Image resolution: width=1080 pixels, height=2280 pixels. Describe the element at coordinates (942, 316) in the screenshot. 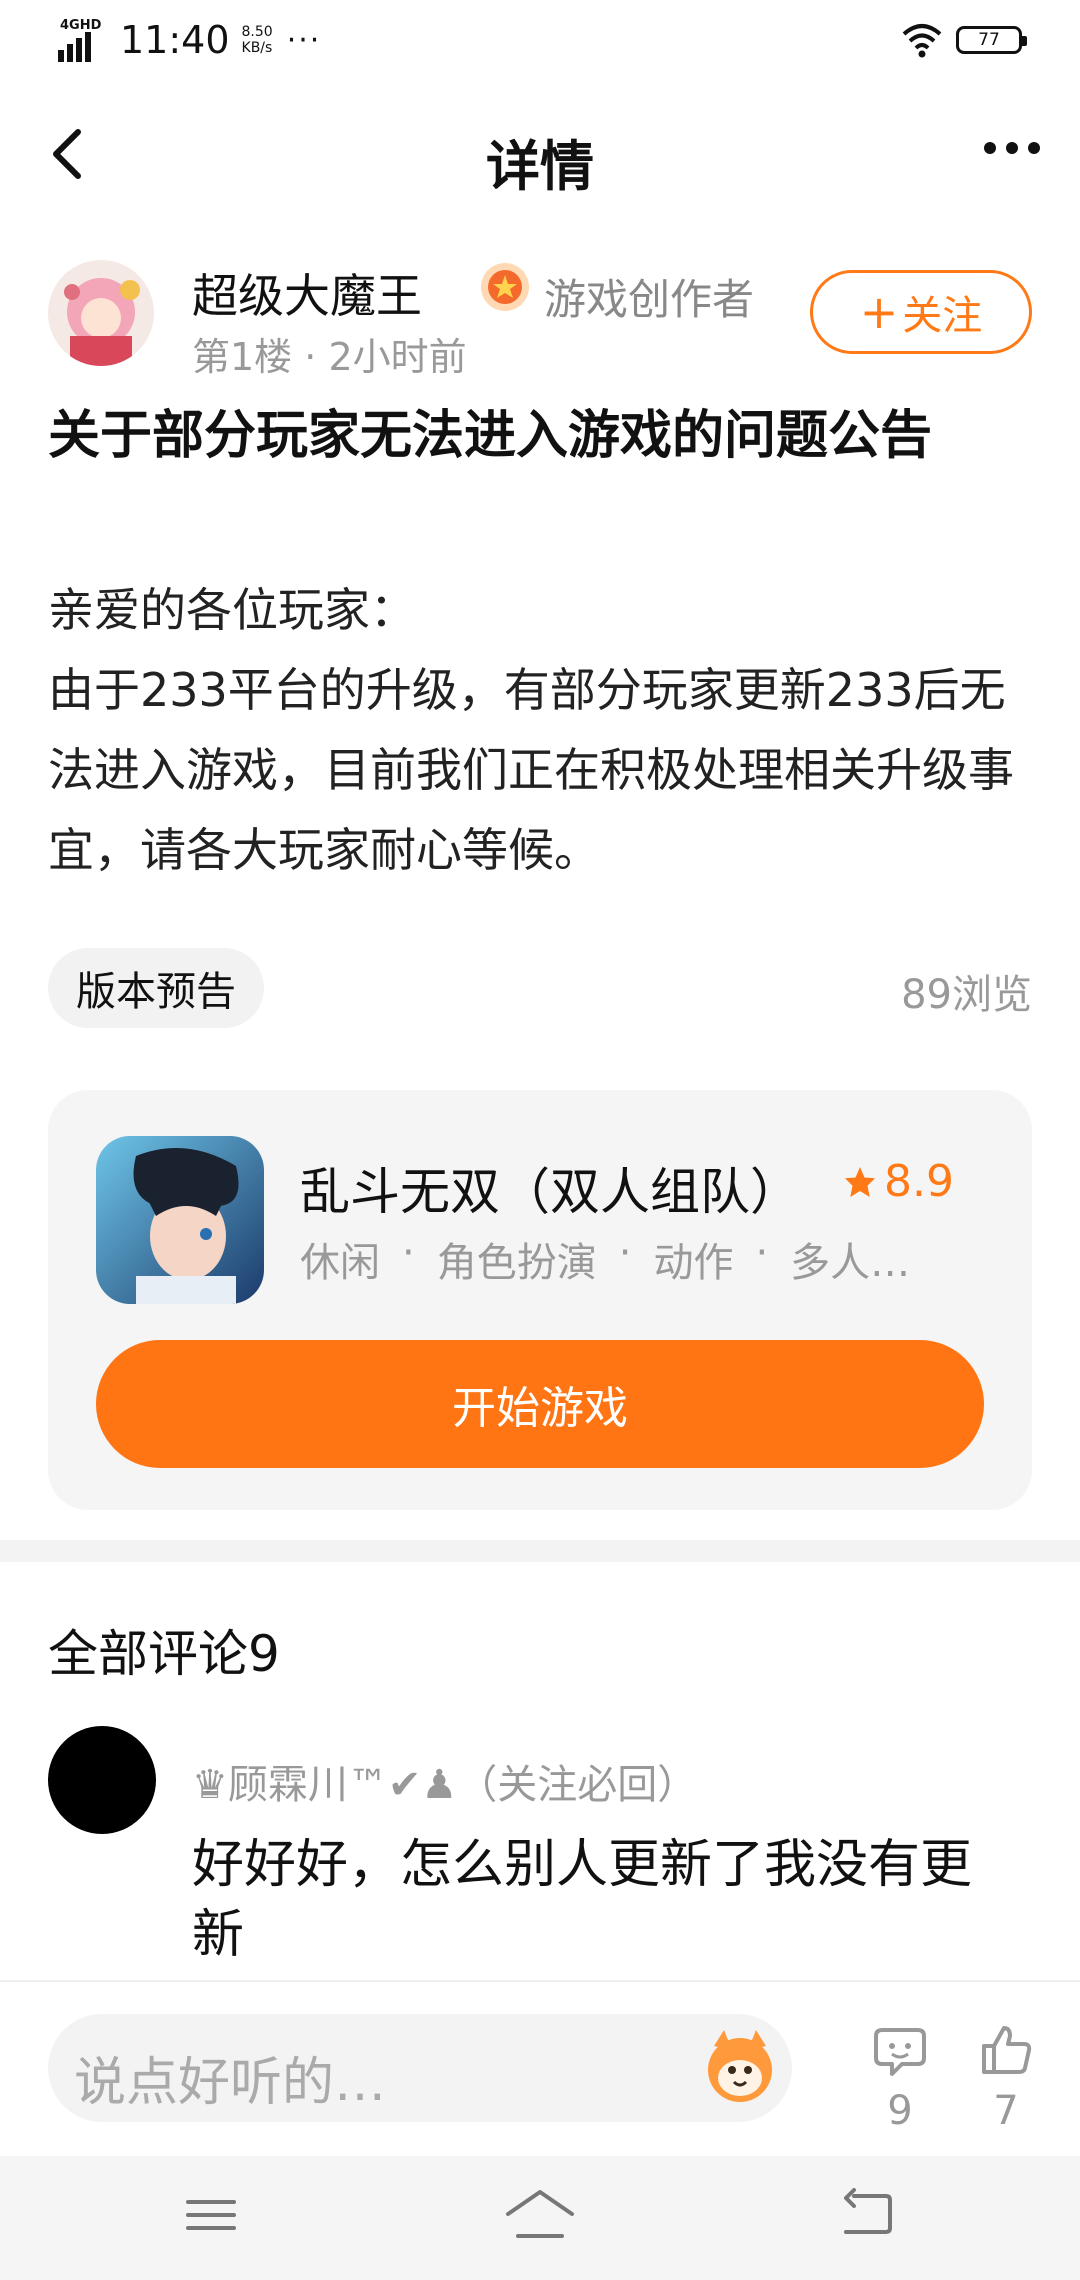

I see `follow-label: 关注` at that location.